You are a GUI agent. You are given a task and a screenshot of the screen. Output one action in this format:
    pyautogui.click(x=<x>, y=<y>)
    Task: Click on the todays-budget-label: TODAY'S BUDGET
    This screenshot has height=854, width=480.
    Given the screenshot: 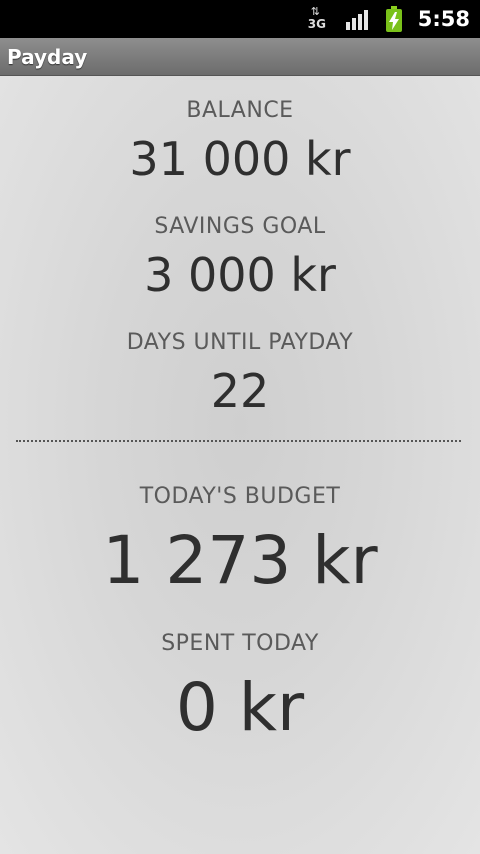 What is the action you would take?
    pyautogui.click(x=240, y=496)
    